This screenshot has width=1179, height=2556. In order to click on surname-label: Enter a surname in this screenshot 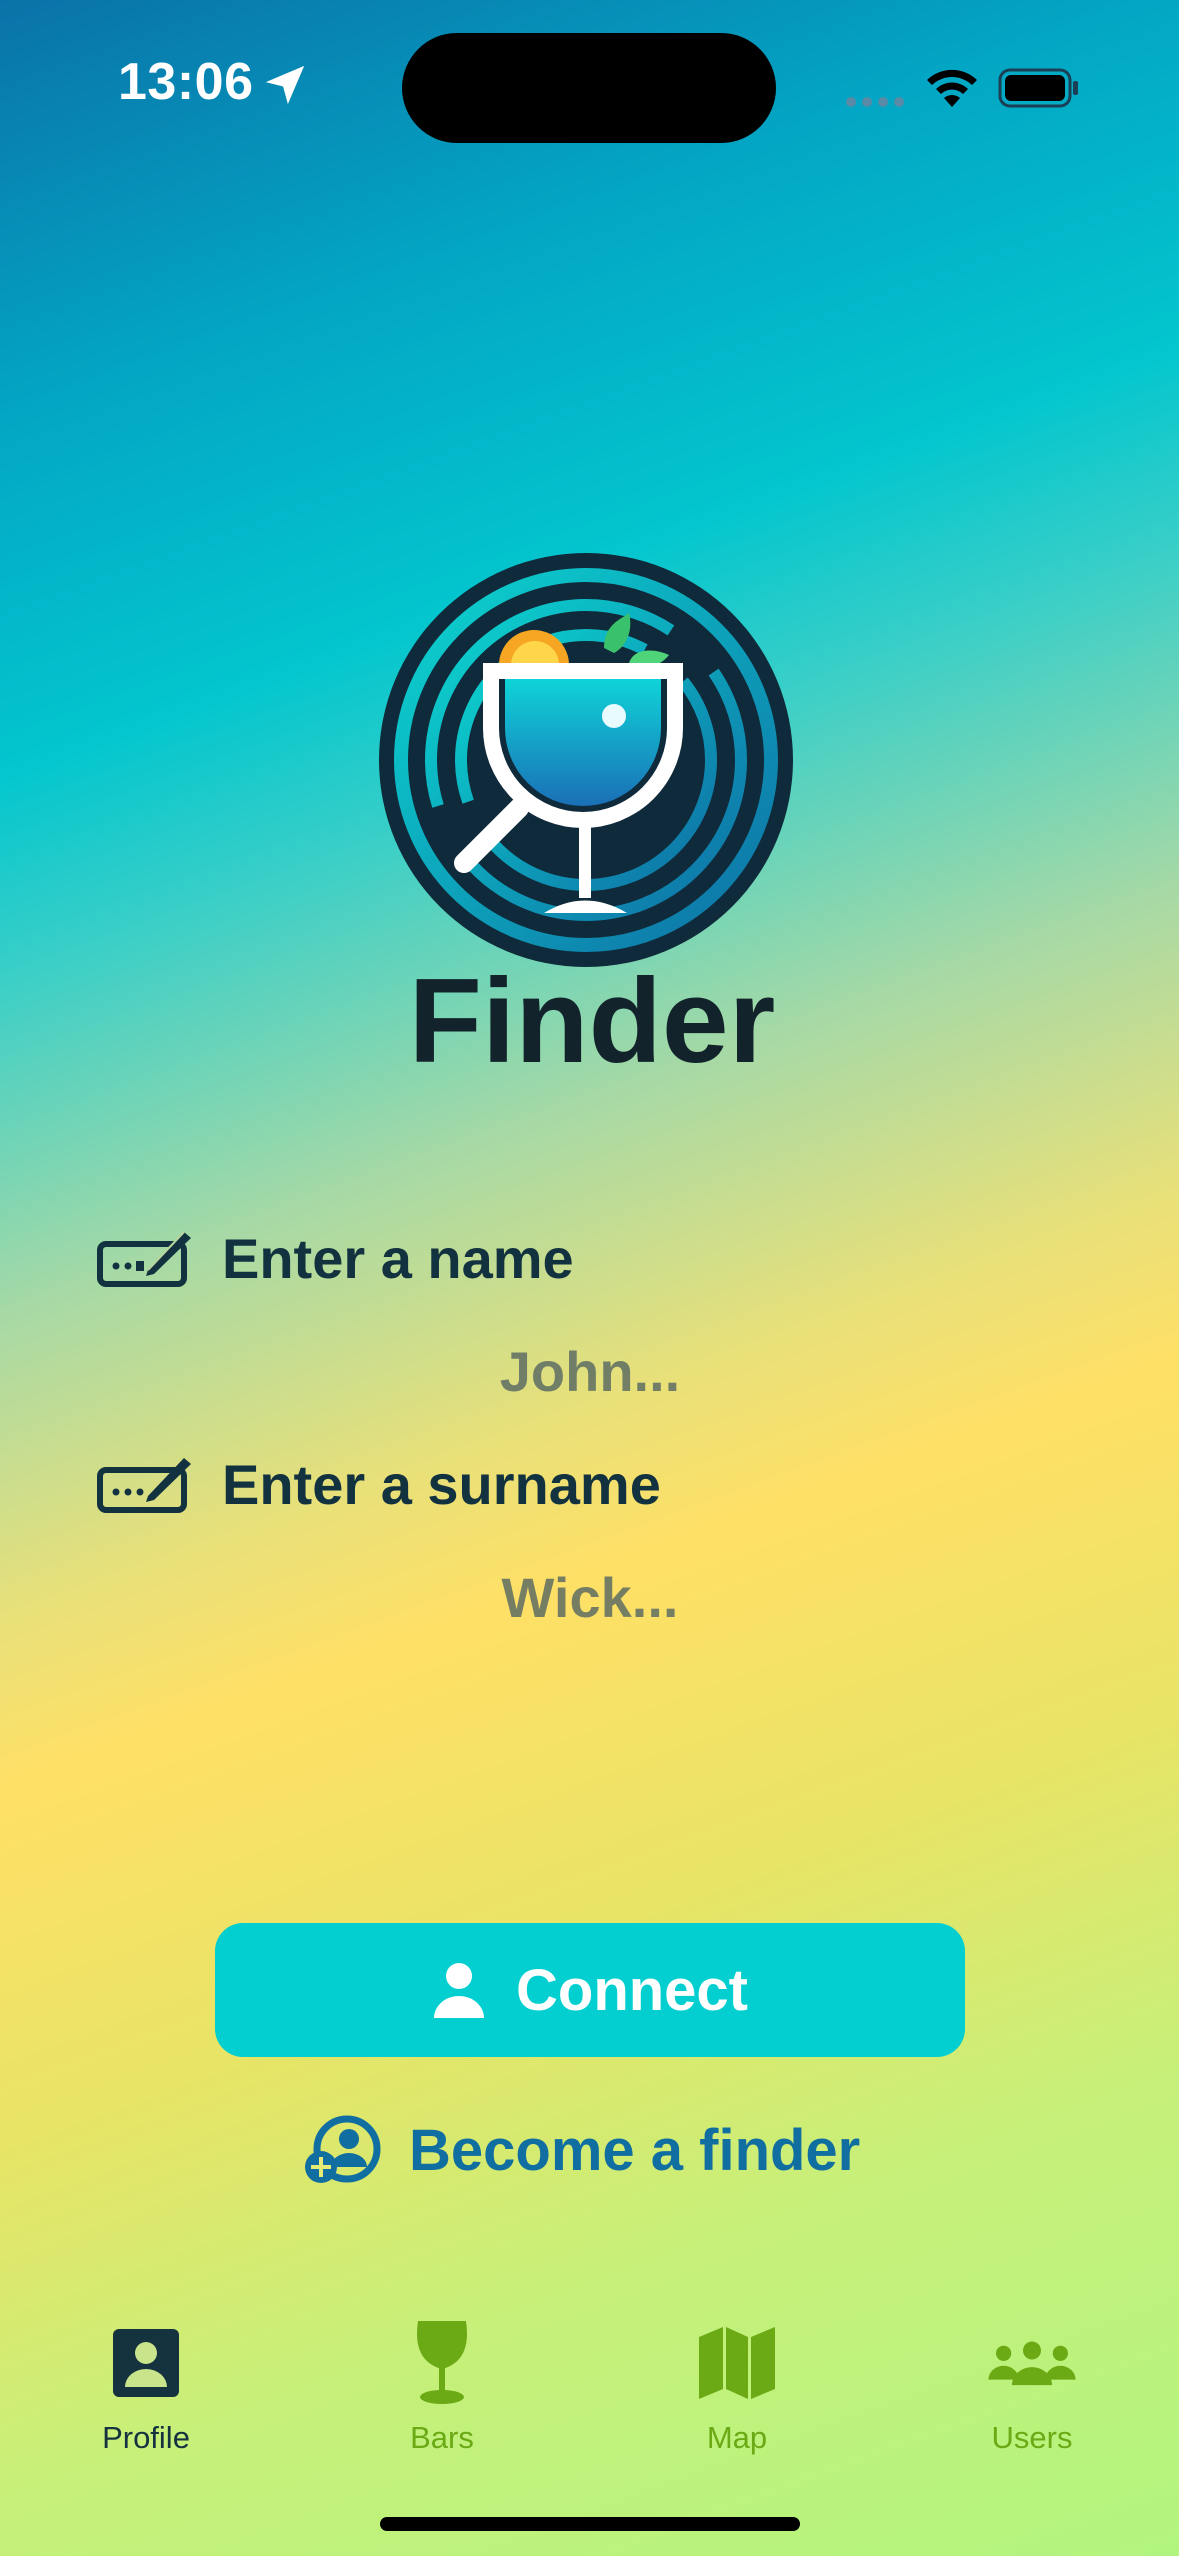, I will do `click(441, 1484)`.